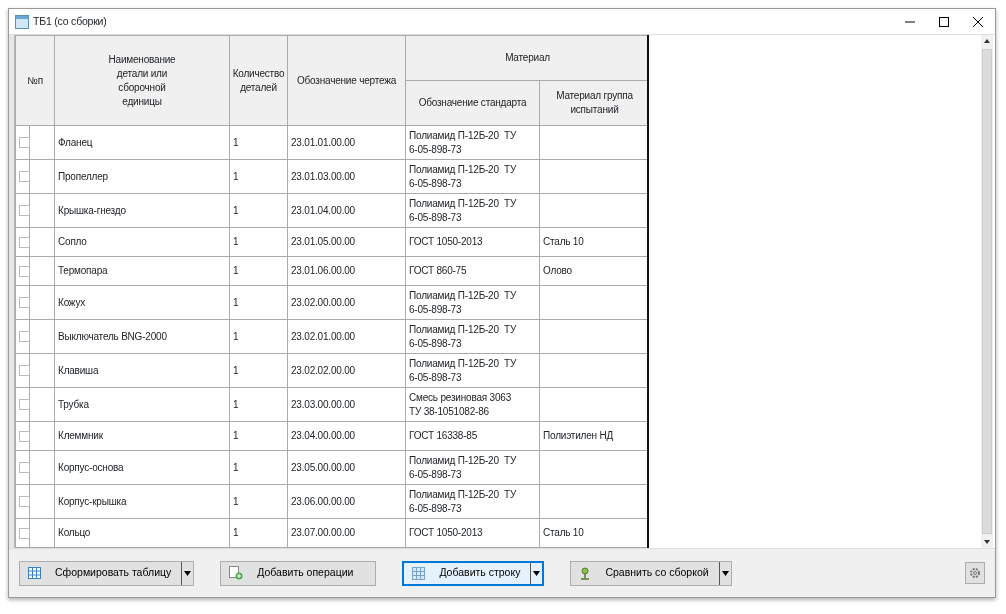 This screenshot has height=614, width=1006. I want to click on table-cell: 23.01.04.00.00, so click(323, 210).